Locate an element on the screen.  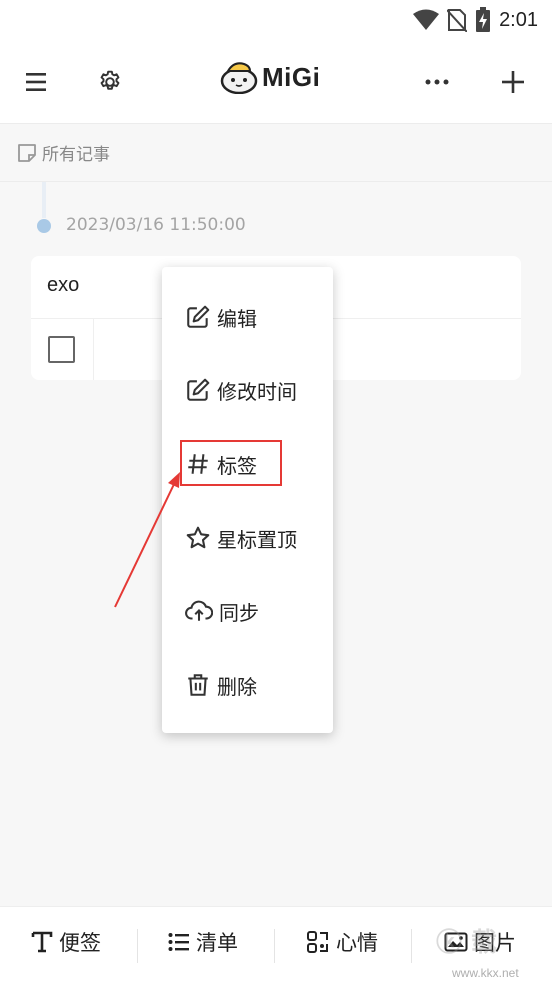
bottom-item-label: 清单 is located at coordinates (217, 943).